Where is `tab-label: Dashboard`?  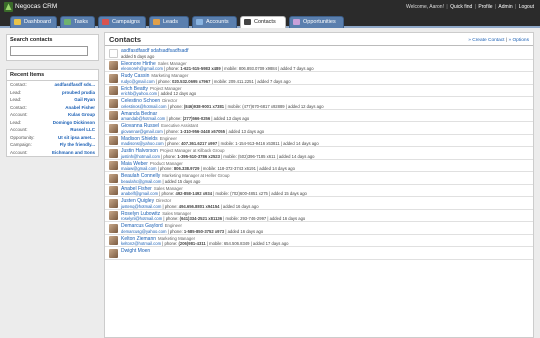
tab-label: Dashboard is located at coordinates (37, 22).